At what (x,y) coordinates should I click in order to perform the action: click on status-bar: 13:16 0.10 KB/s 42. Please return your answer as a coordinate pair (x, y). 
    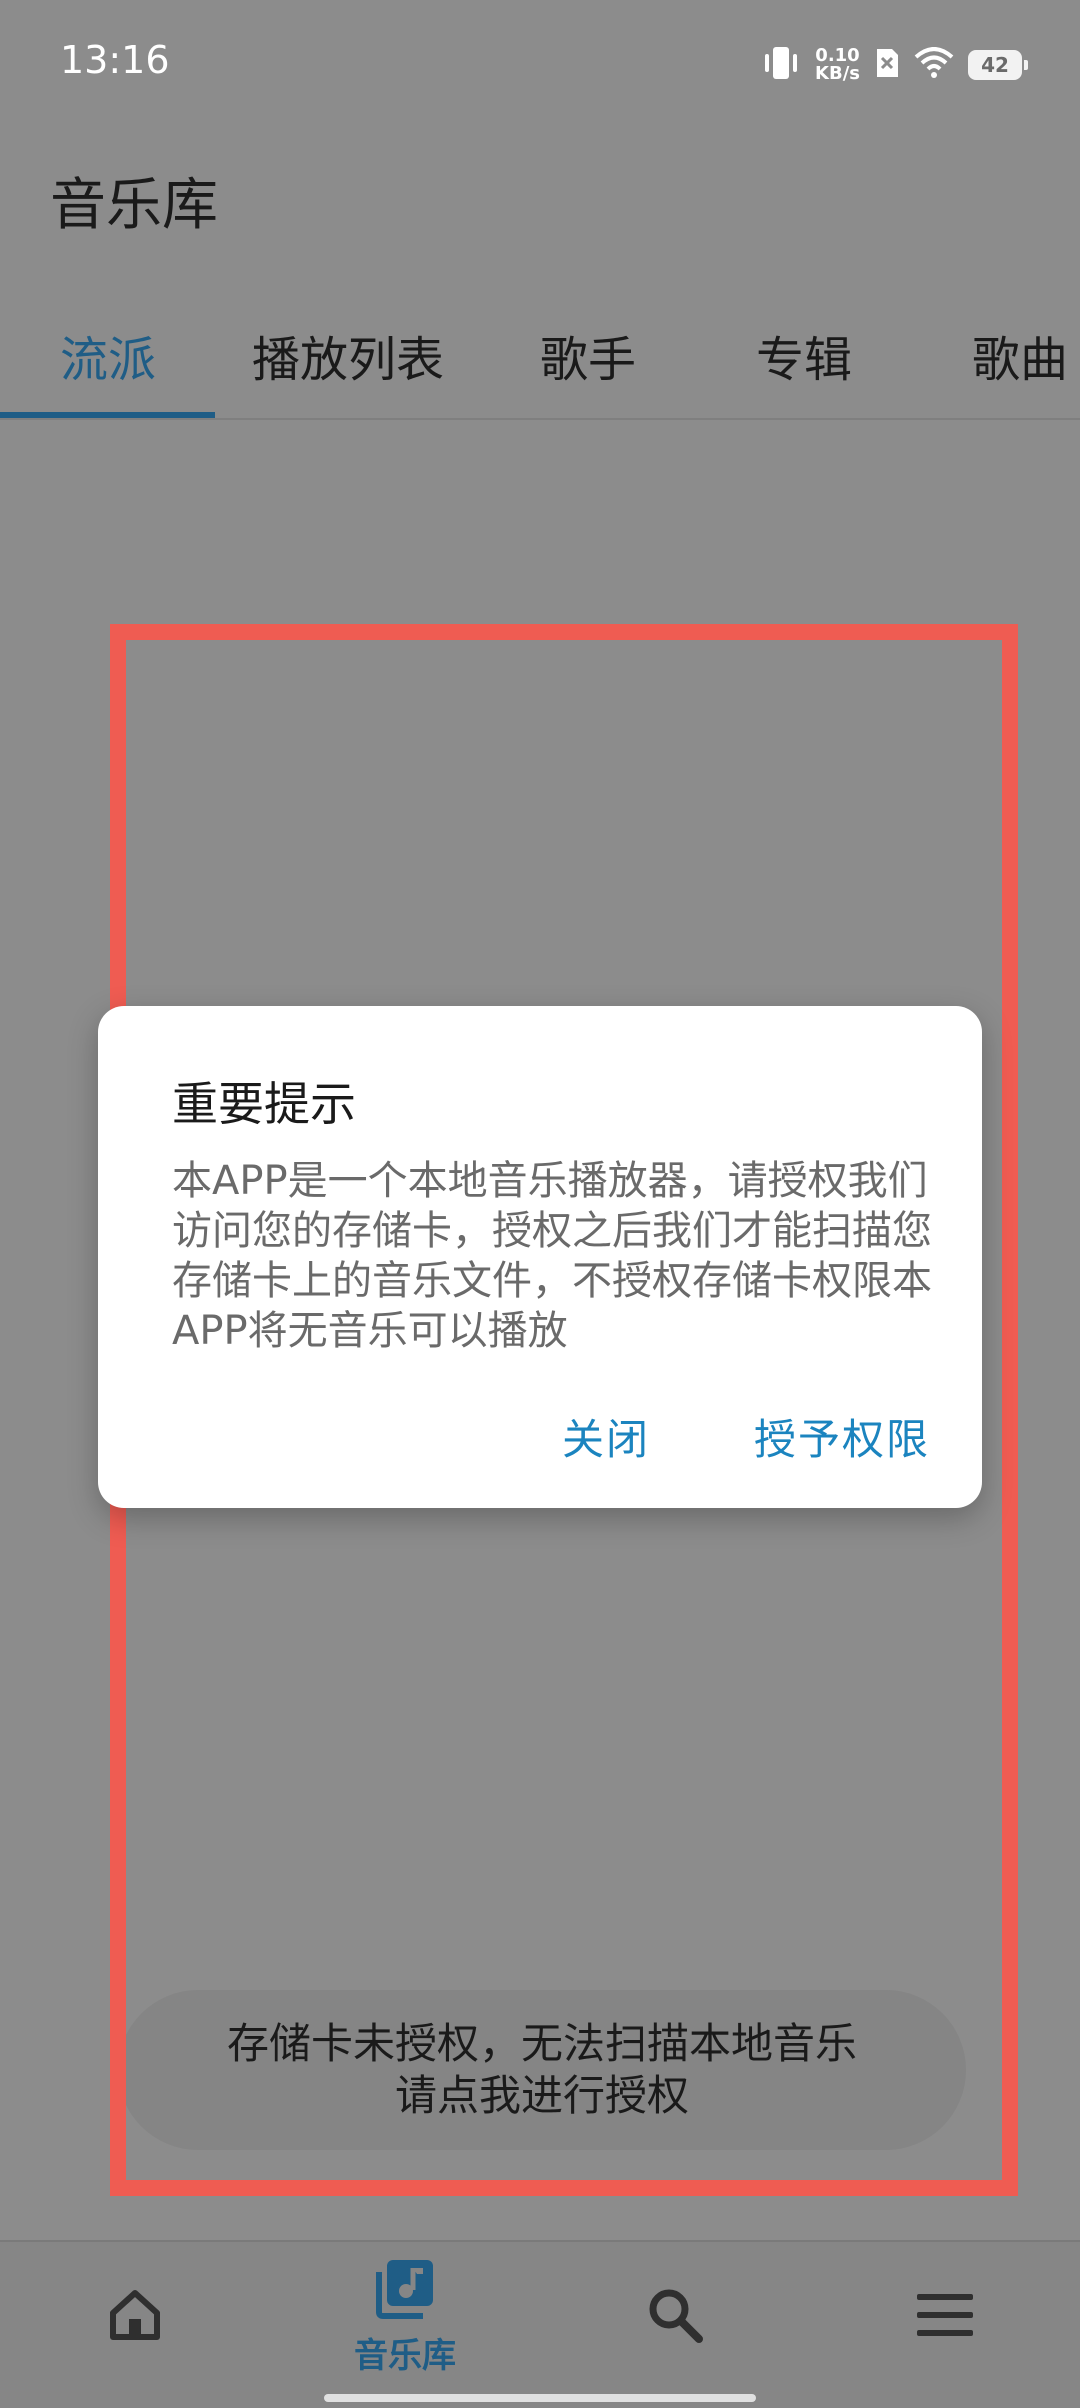
    Looking at the image, I should click on (540, 60).